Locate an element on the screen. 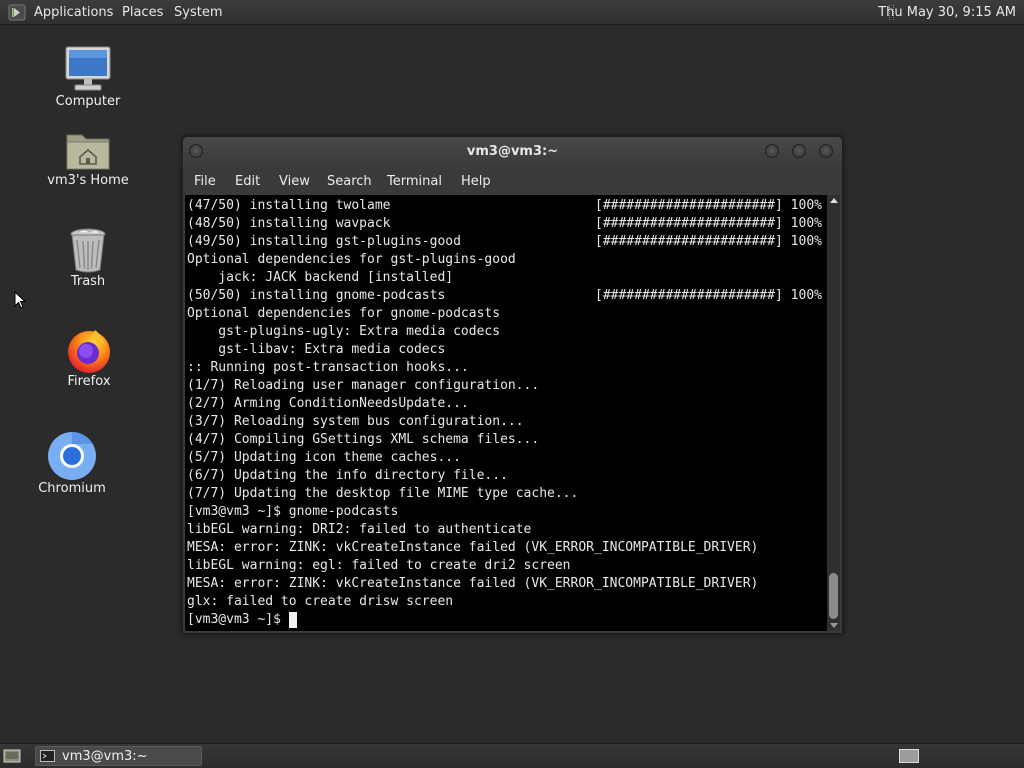 The width and height of the screenshot is (1024, 768). desktop-icon-computer: Computer is located at coordinates (88, 76).